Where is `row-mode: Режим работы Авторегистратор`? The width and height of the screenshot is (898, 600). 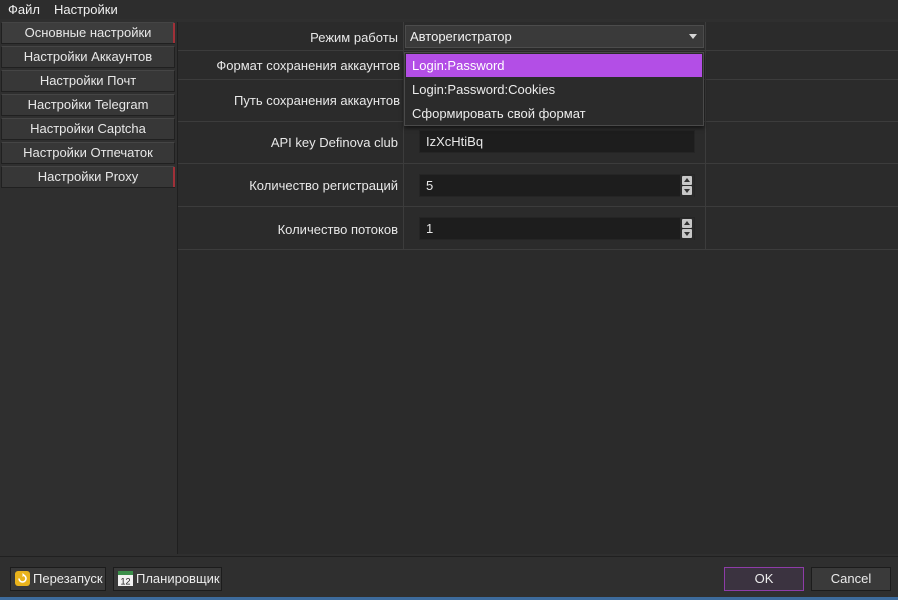 row-mode: Режим работы Авторегистратор is located at coordinates (538, 36).